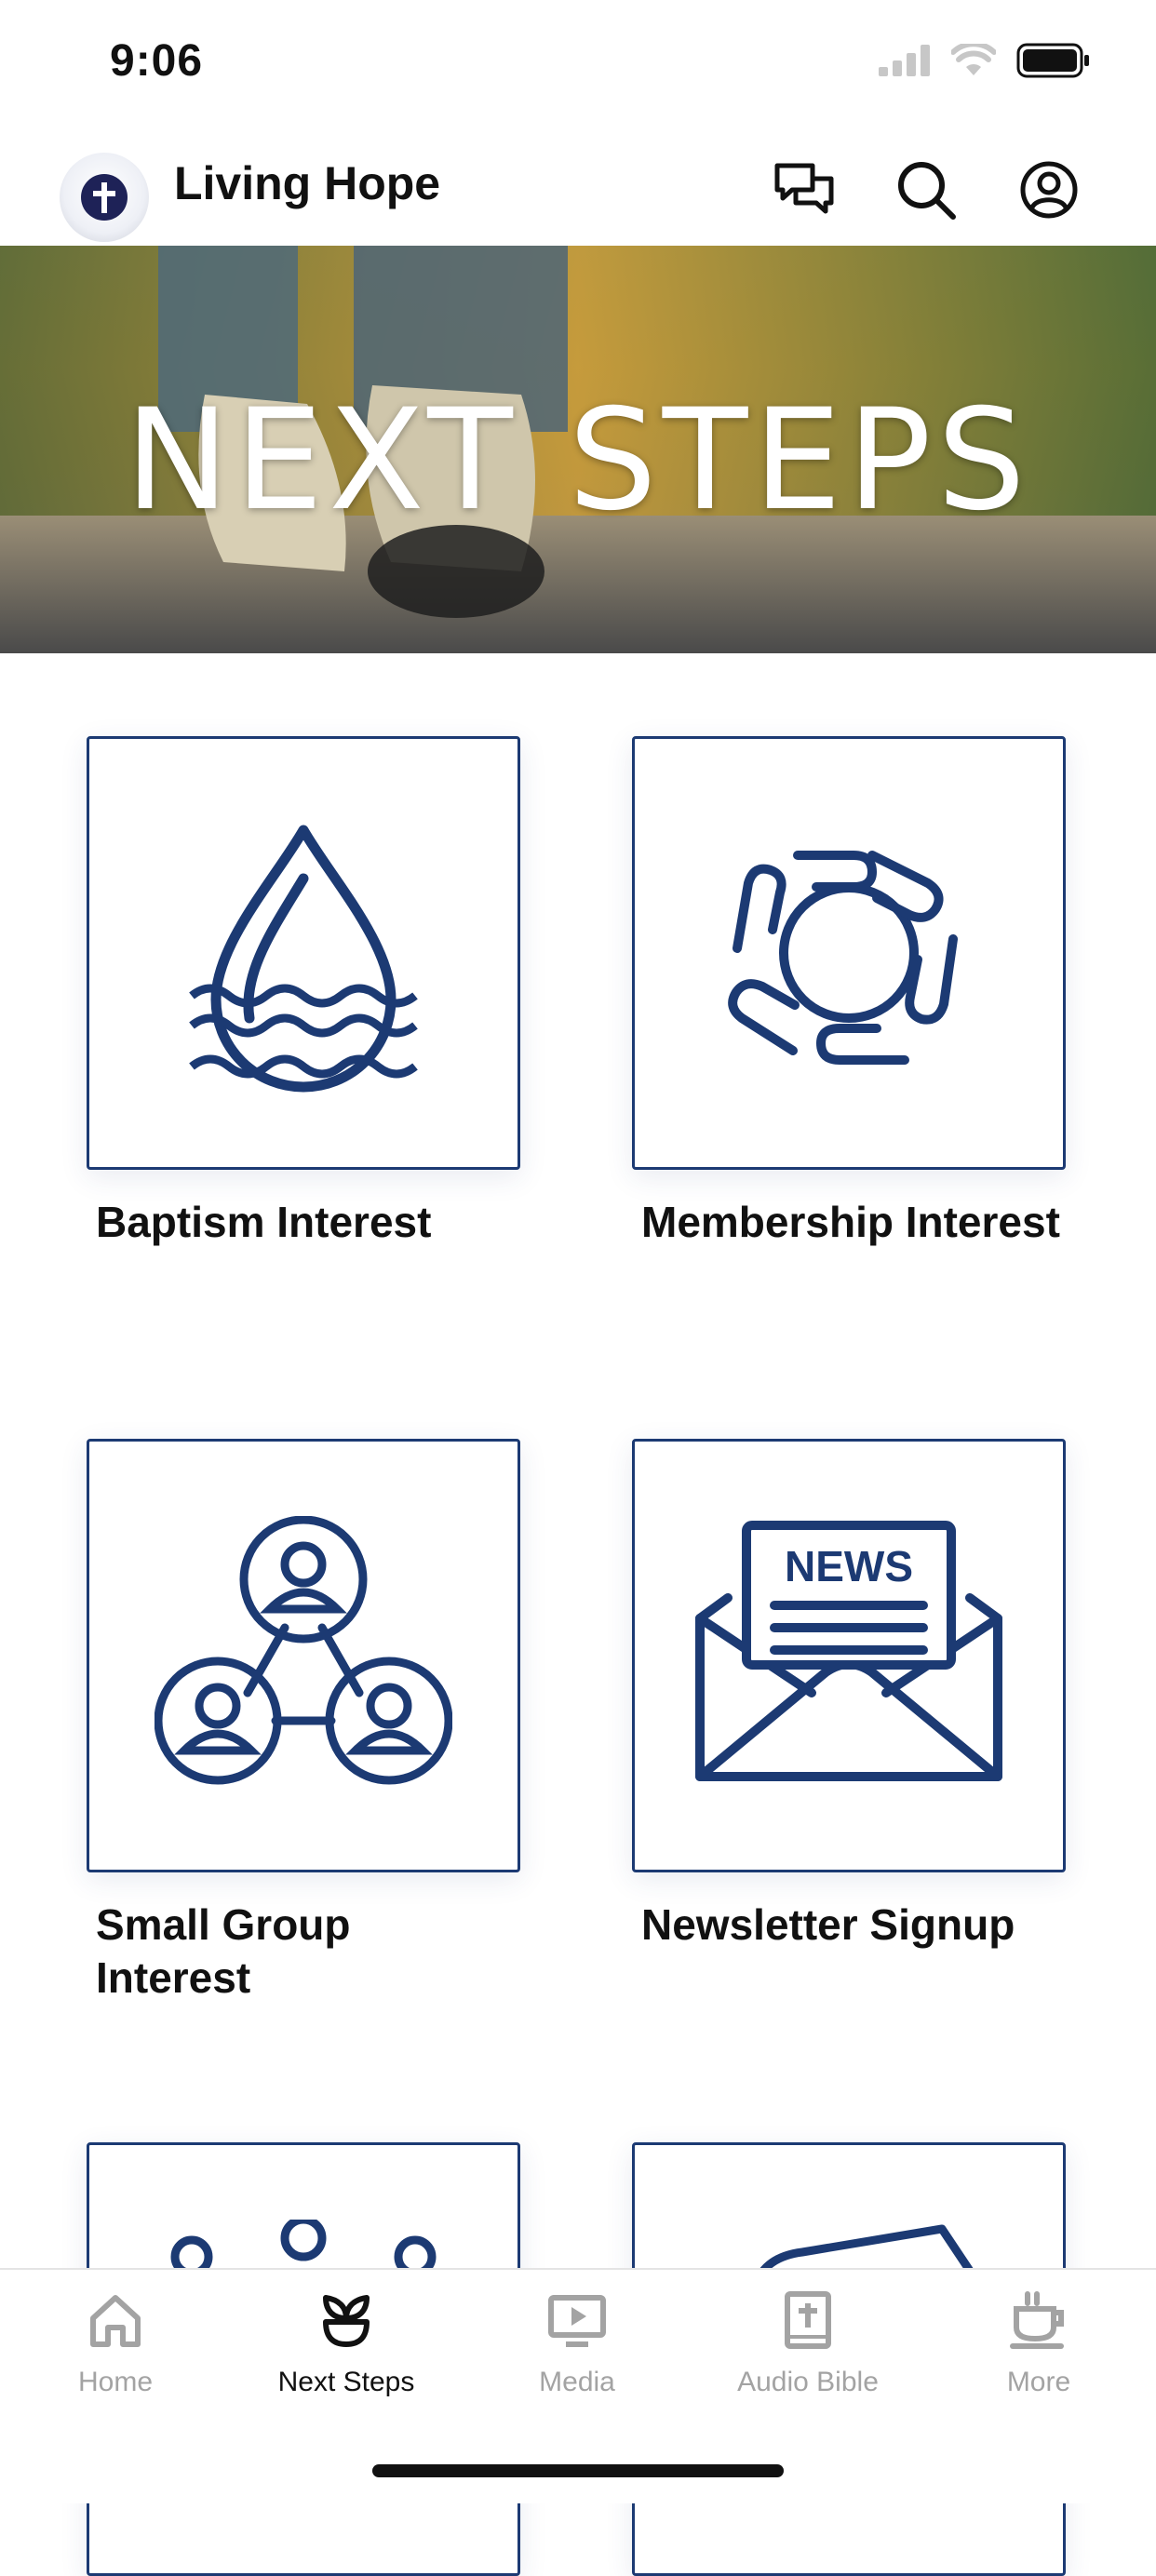 The height and width of the screenshot is (2576, 1156). I want to click on card-label: Membership Interest, so click(850, 1222).